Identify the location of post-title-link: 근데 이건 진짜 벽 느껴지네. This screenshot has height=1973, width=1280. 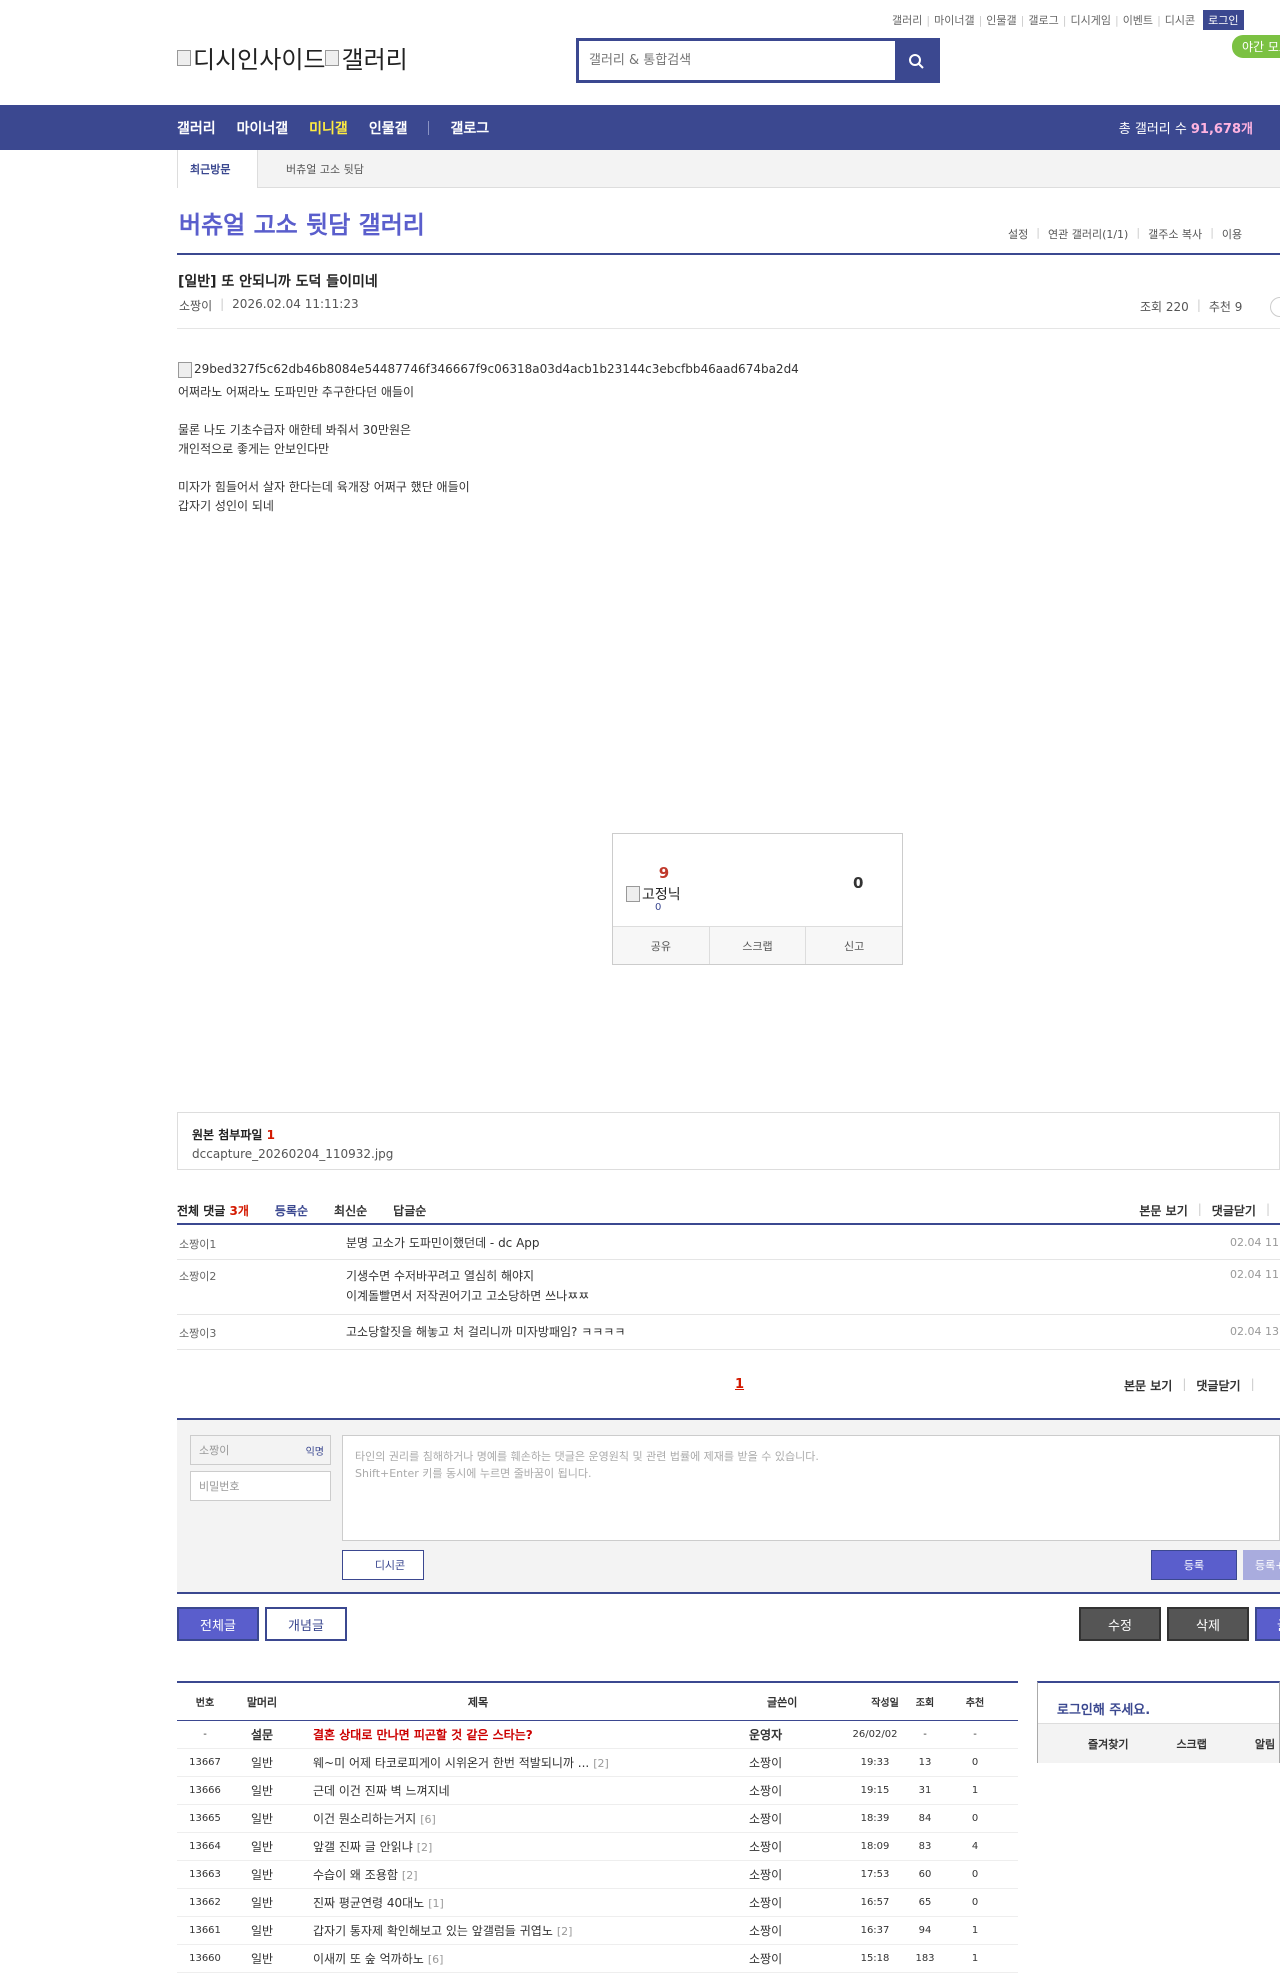
(478, 1790).